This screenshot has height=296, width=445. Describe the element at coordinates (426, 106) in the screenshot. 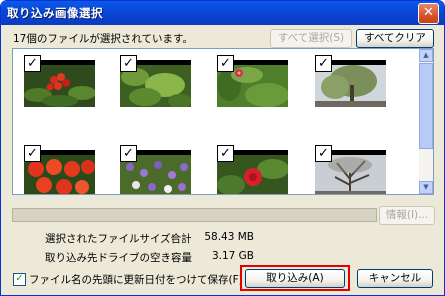

I see `scroll-thumb` at that location.